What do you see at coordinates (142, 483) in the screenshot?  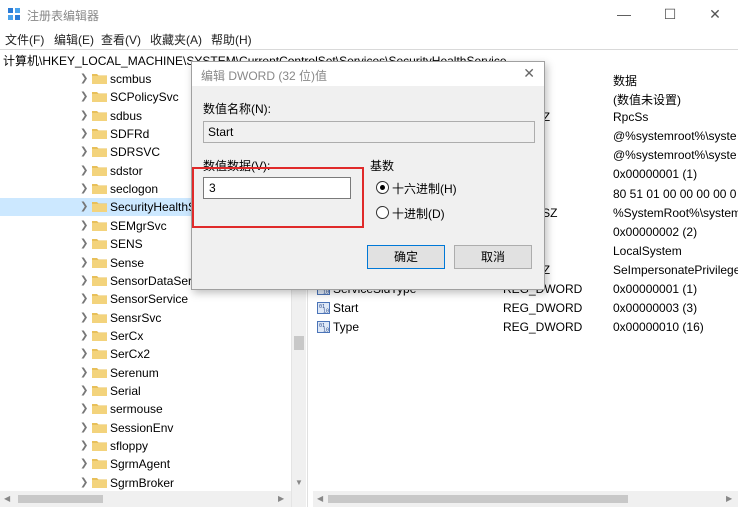 I see `tree-item-label: SgrmBroker` at bounding box center [142, 483].